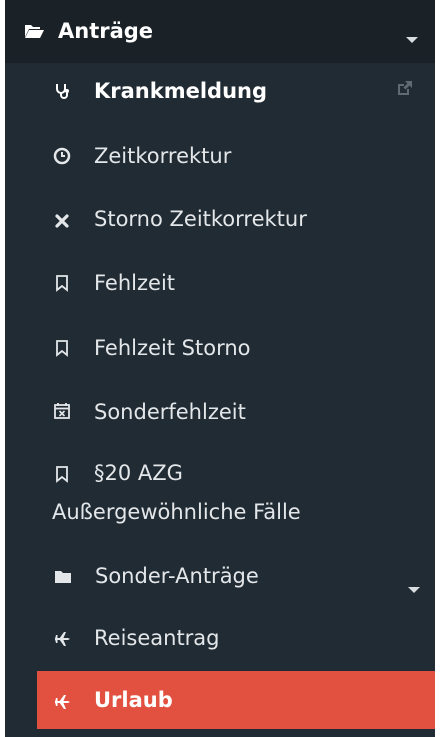 Image resolution: width=440 pixels, height=737 pixels. What do you see at coordinates (106, 31) in the screenshot?
I see `menu-header-title: Anträge` at bounding box center [106, 31].